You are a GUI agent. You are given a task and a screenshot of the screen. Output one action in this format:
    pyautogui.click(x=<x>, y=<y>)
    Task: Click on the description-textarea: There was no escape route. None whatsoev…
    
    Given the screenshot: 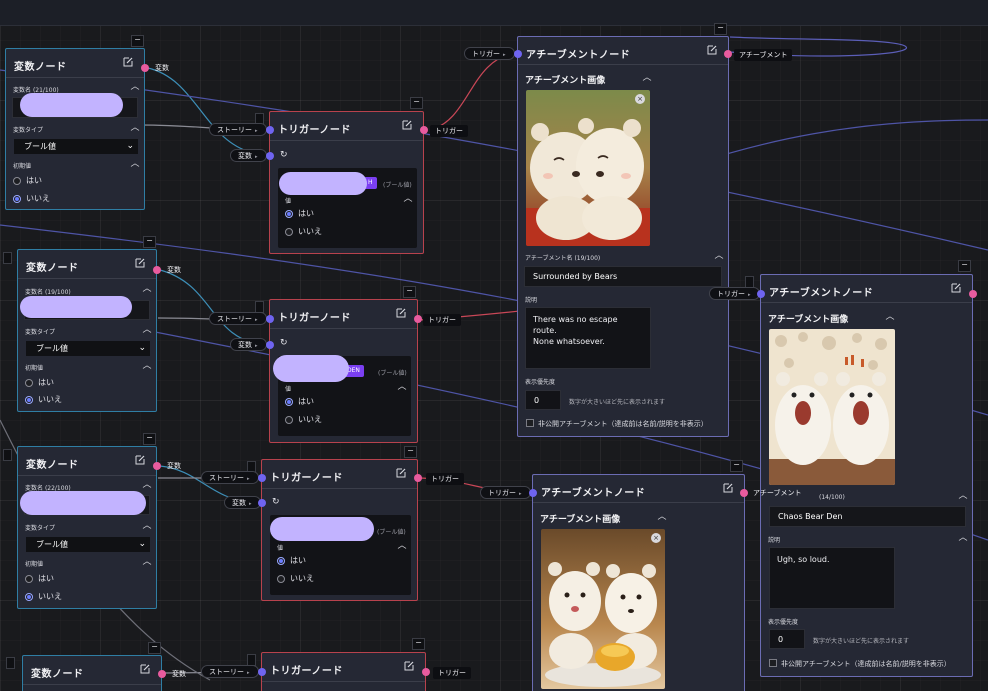 What is the action you would take?
    pyautogui.click(x=588, y=338)
    